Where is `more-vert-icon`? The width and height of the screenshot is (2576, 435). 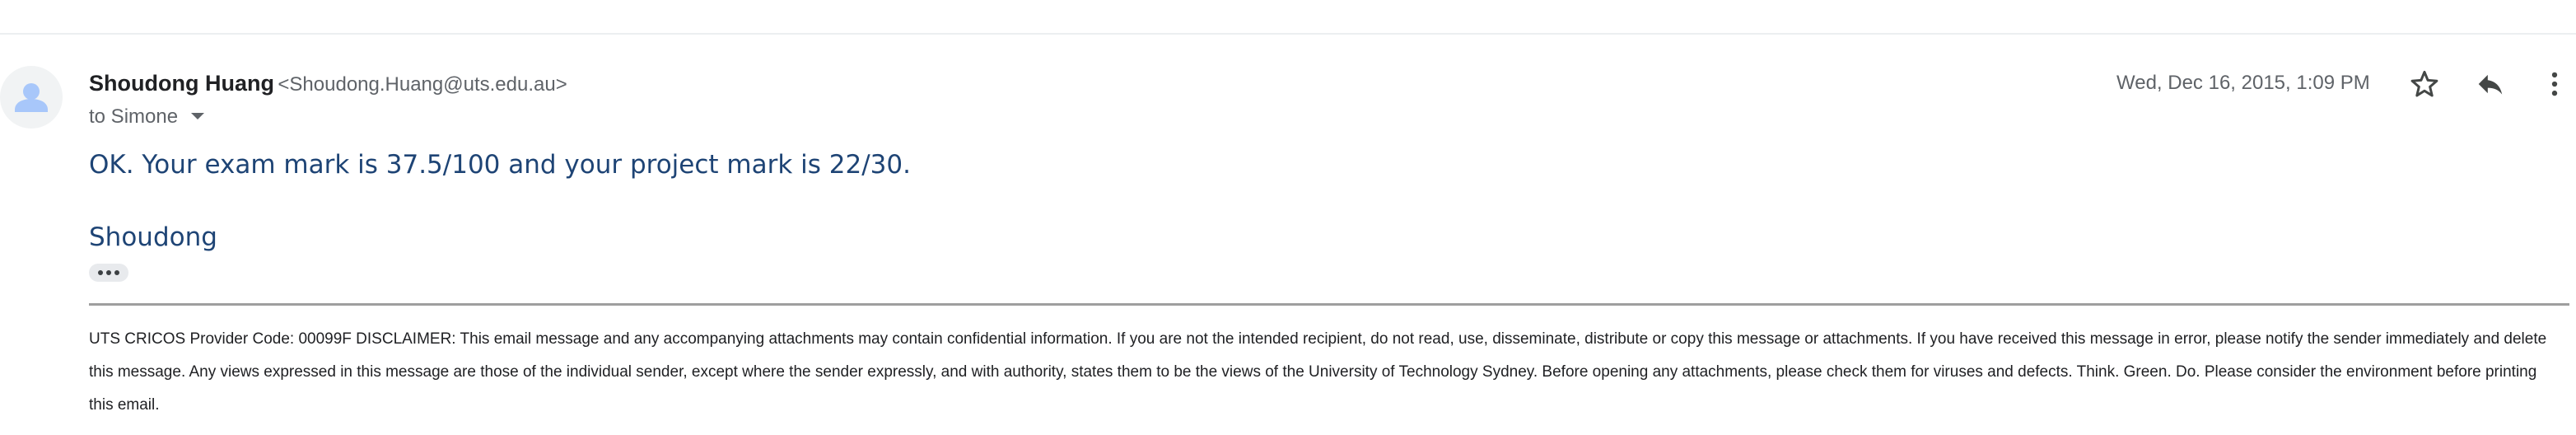 more-vert-icon is located at coordinates (2554, 84).